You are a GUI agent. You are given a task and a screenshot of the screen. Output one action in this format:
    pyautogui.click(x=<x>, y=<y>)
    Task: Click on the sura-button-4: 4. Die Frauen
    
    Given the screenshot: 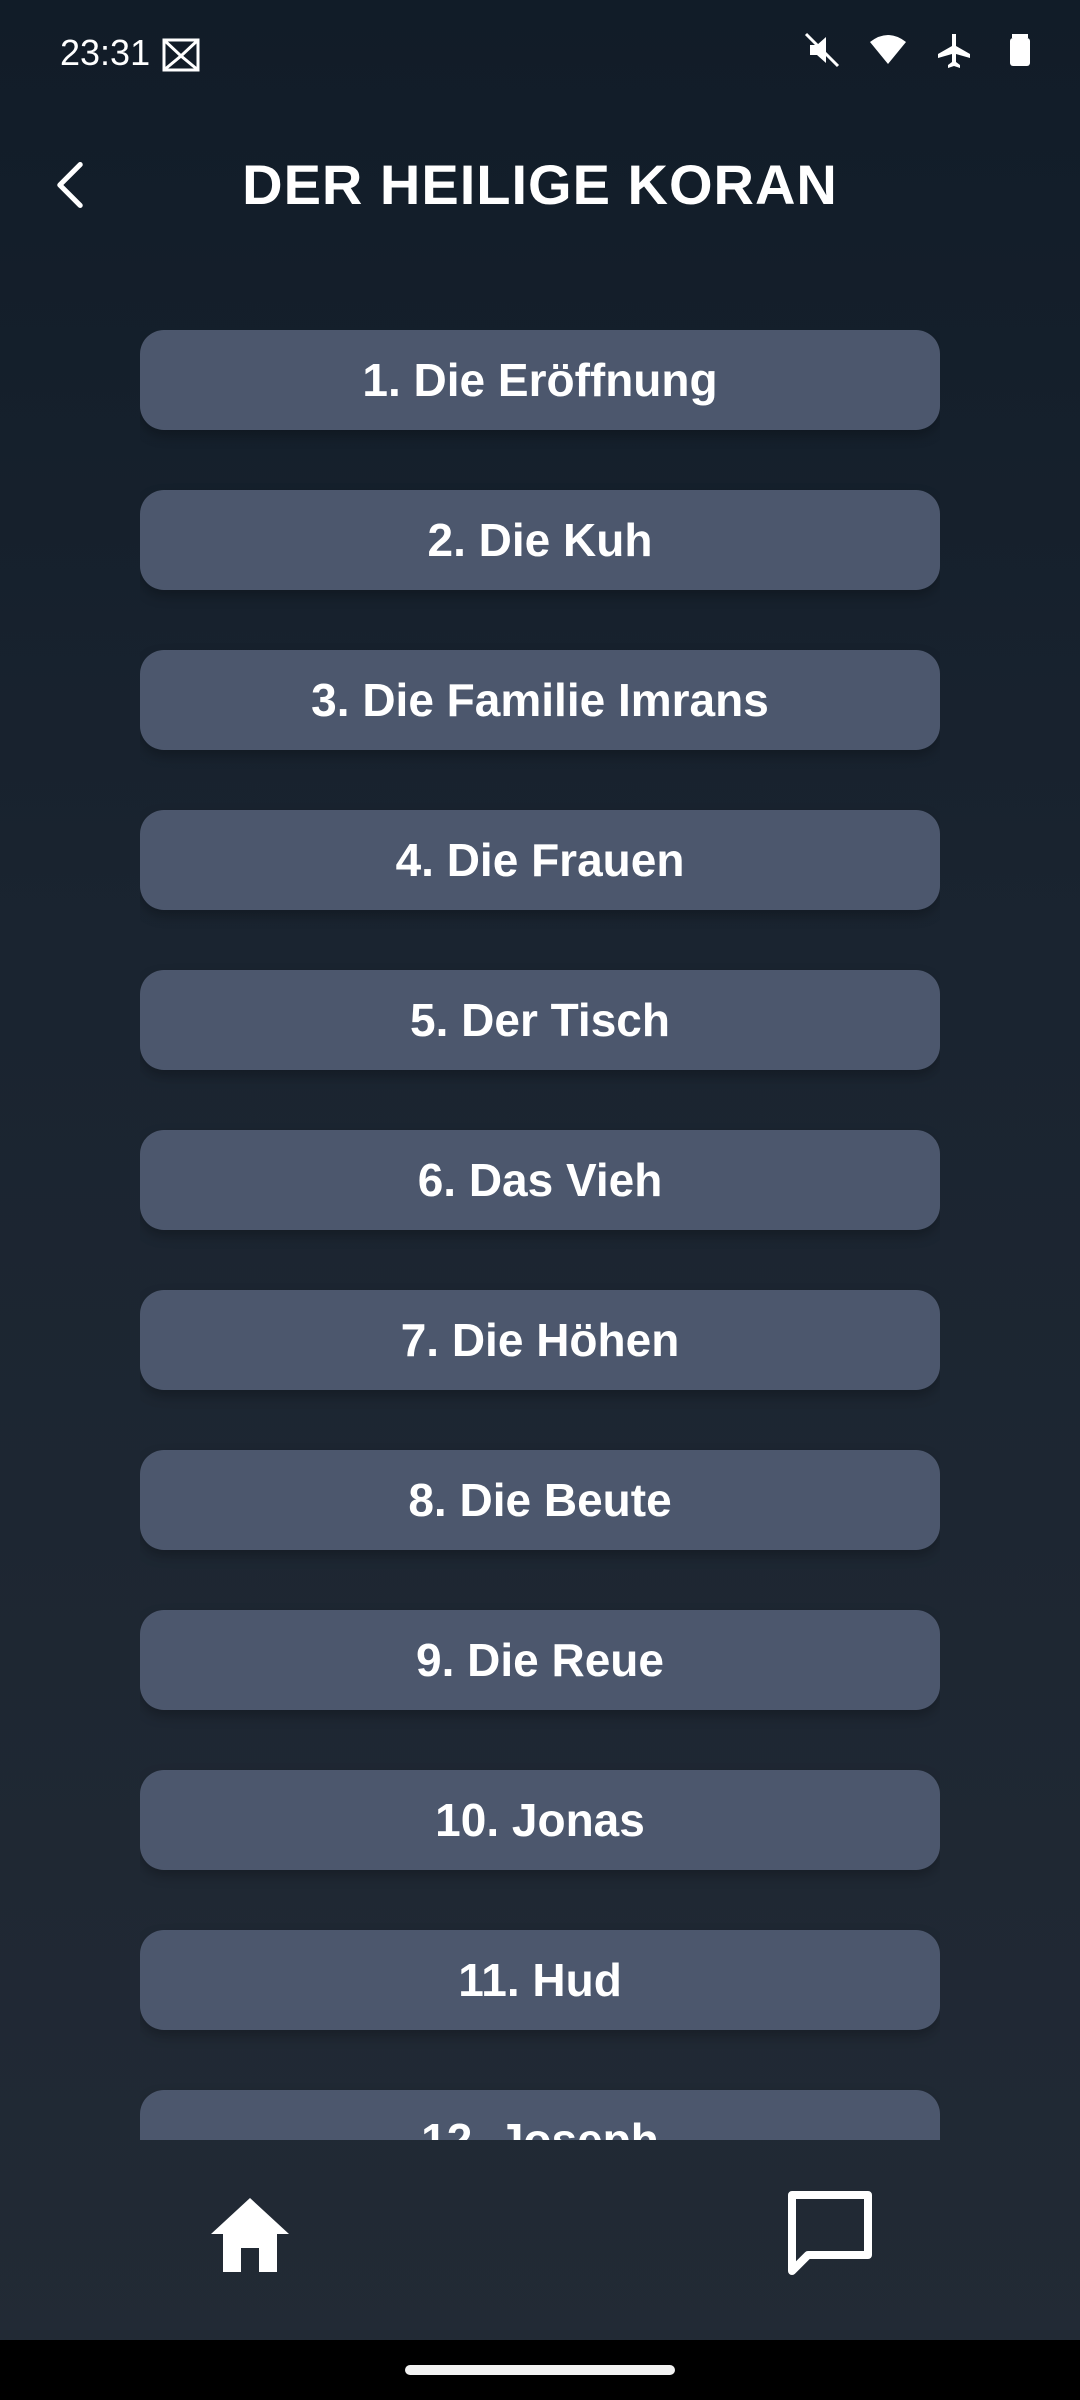 What is the action you would take?
    pyautogui.click(x=540, y=860)
    